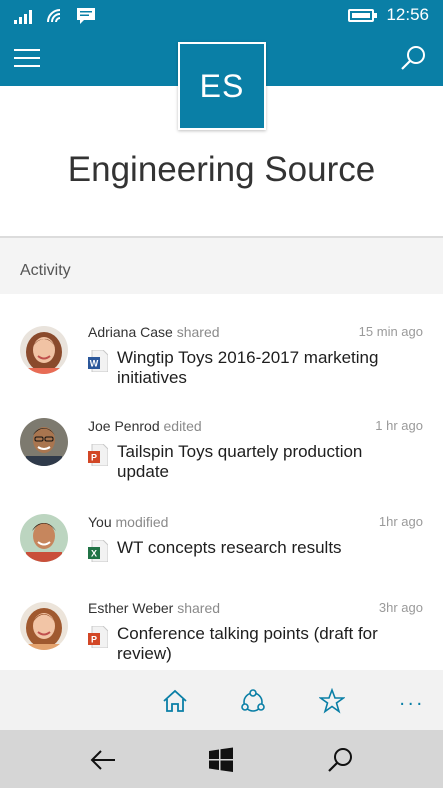  What do you see at coordinates (399, 425) in the screenshot?
I see `feed-item-time: 1 hr ago` at bounding box center [399, 425].